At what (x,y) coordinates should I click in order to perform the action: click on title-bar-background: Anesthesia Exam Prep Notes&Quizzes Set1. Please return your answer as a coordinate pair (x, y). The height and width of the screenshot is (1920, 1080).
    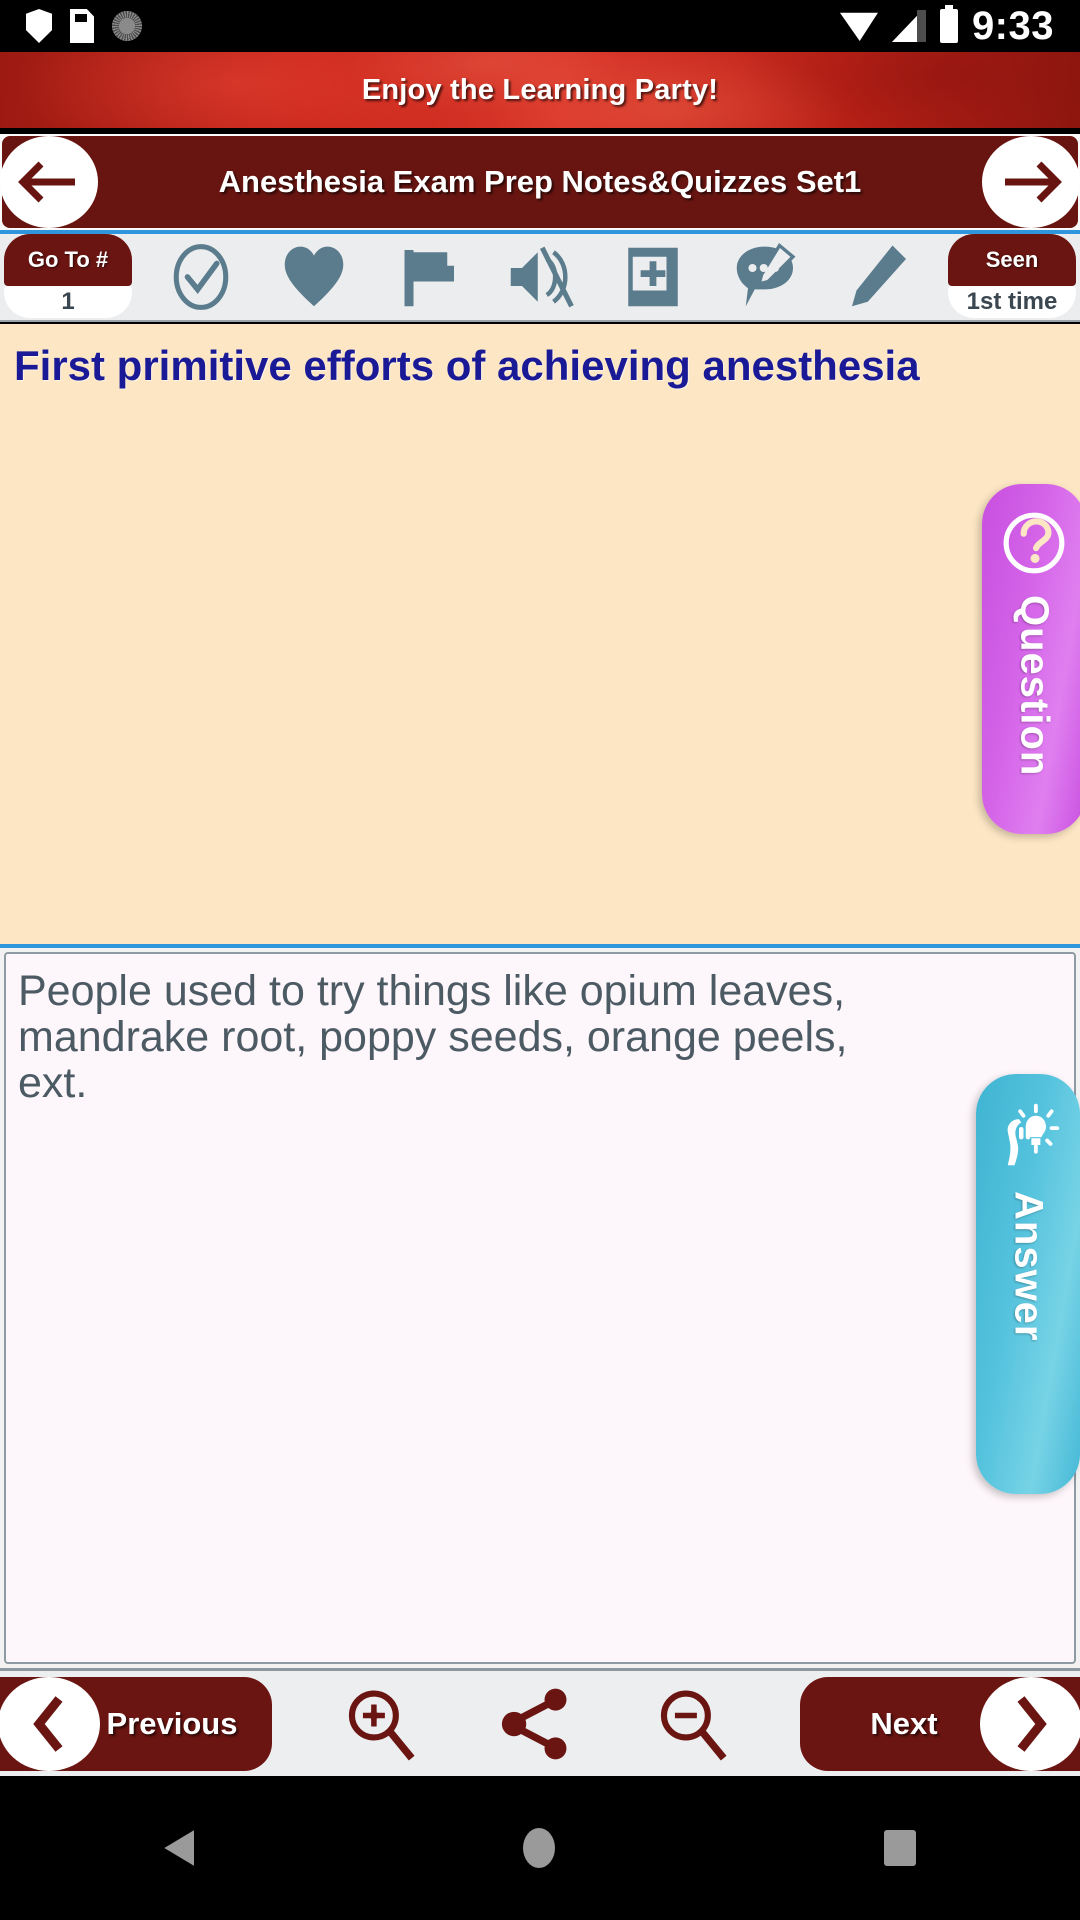
    Looking at the image, I should click on (540, 182).